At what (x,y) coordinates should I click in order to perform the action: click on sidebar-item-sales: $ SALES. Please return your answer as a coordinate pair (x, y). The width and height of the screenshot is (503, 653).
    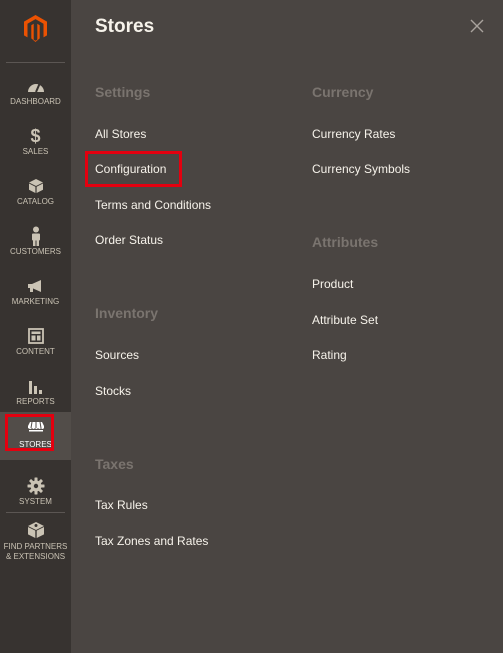
    Looking at the image, I should click on (35, 143).